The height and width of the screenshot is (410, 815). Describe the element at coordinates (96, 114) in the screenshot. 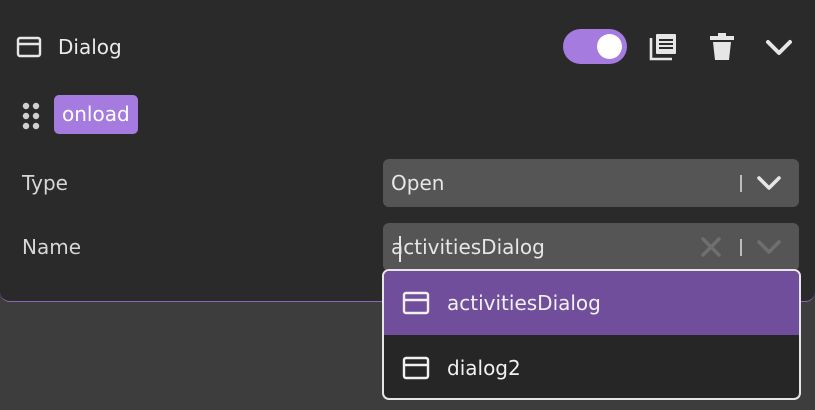

I see `event-tag: onload` at that location.